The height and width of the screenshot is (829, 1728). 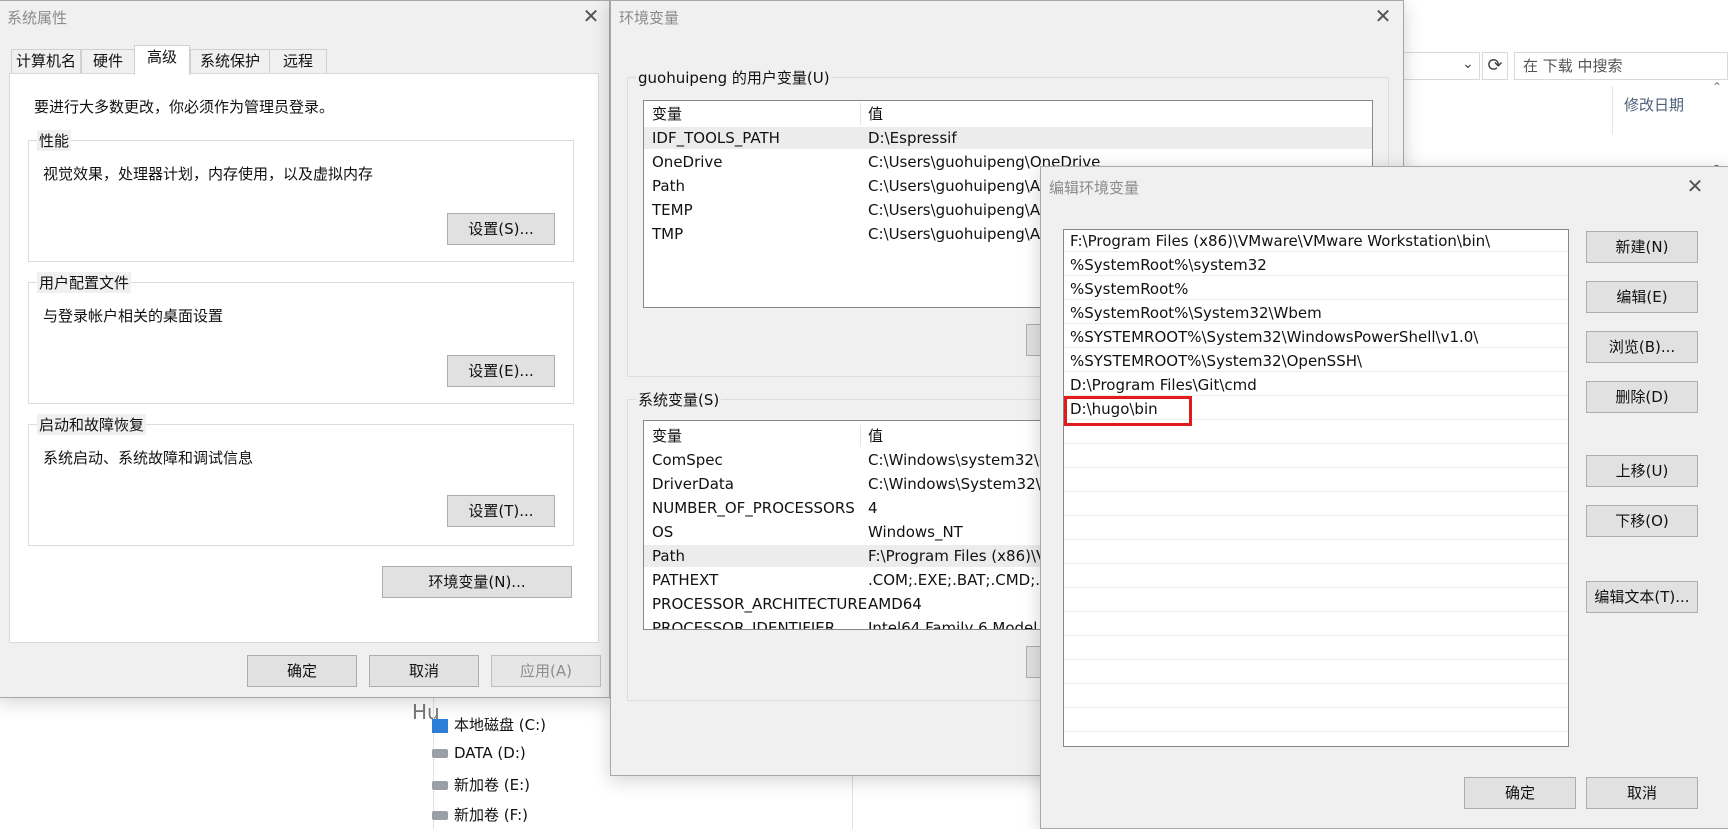 What do you see at coordinates (37, 18) in the screenshot?
I see `dialog-title: 系统属性` at bounding box center [37, 18].